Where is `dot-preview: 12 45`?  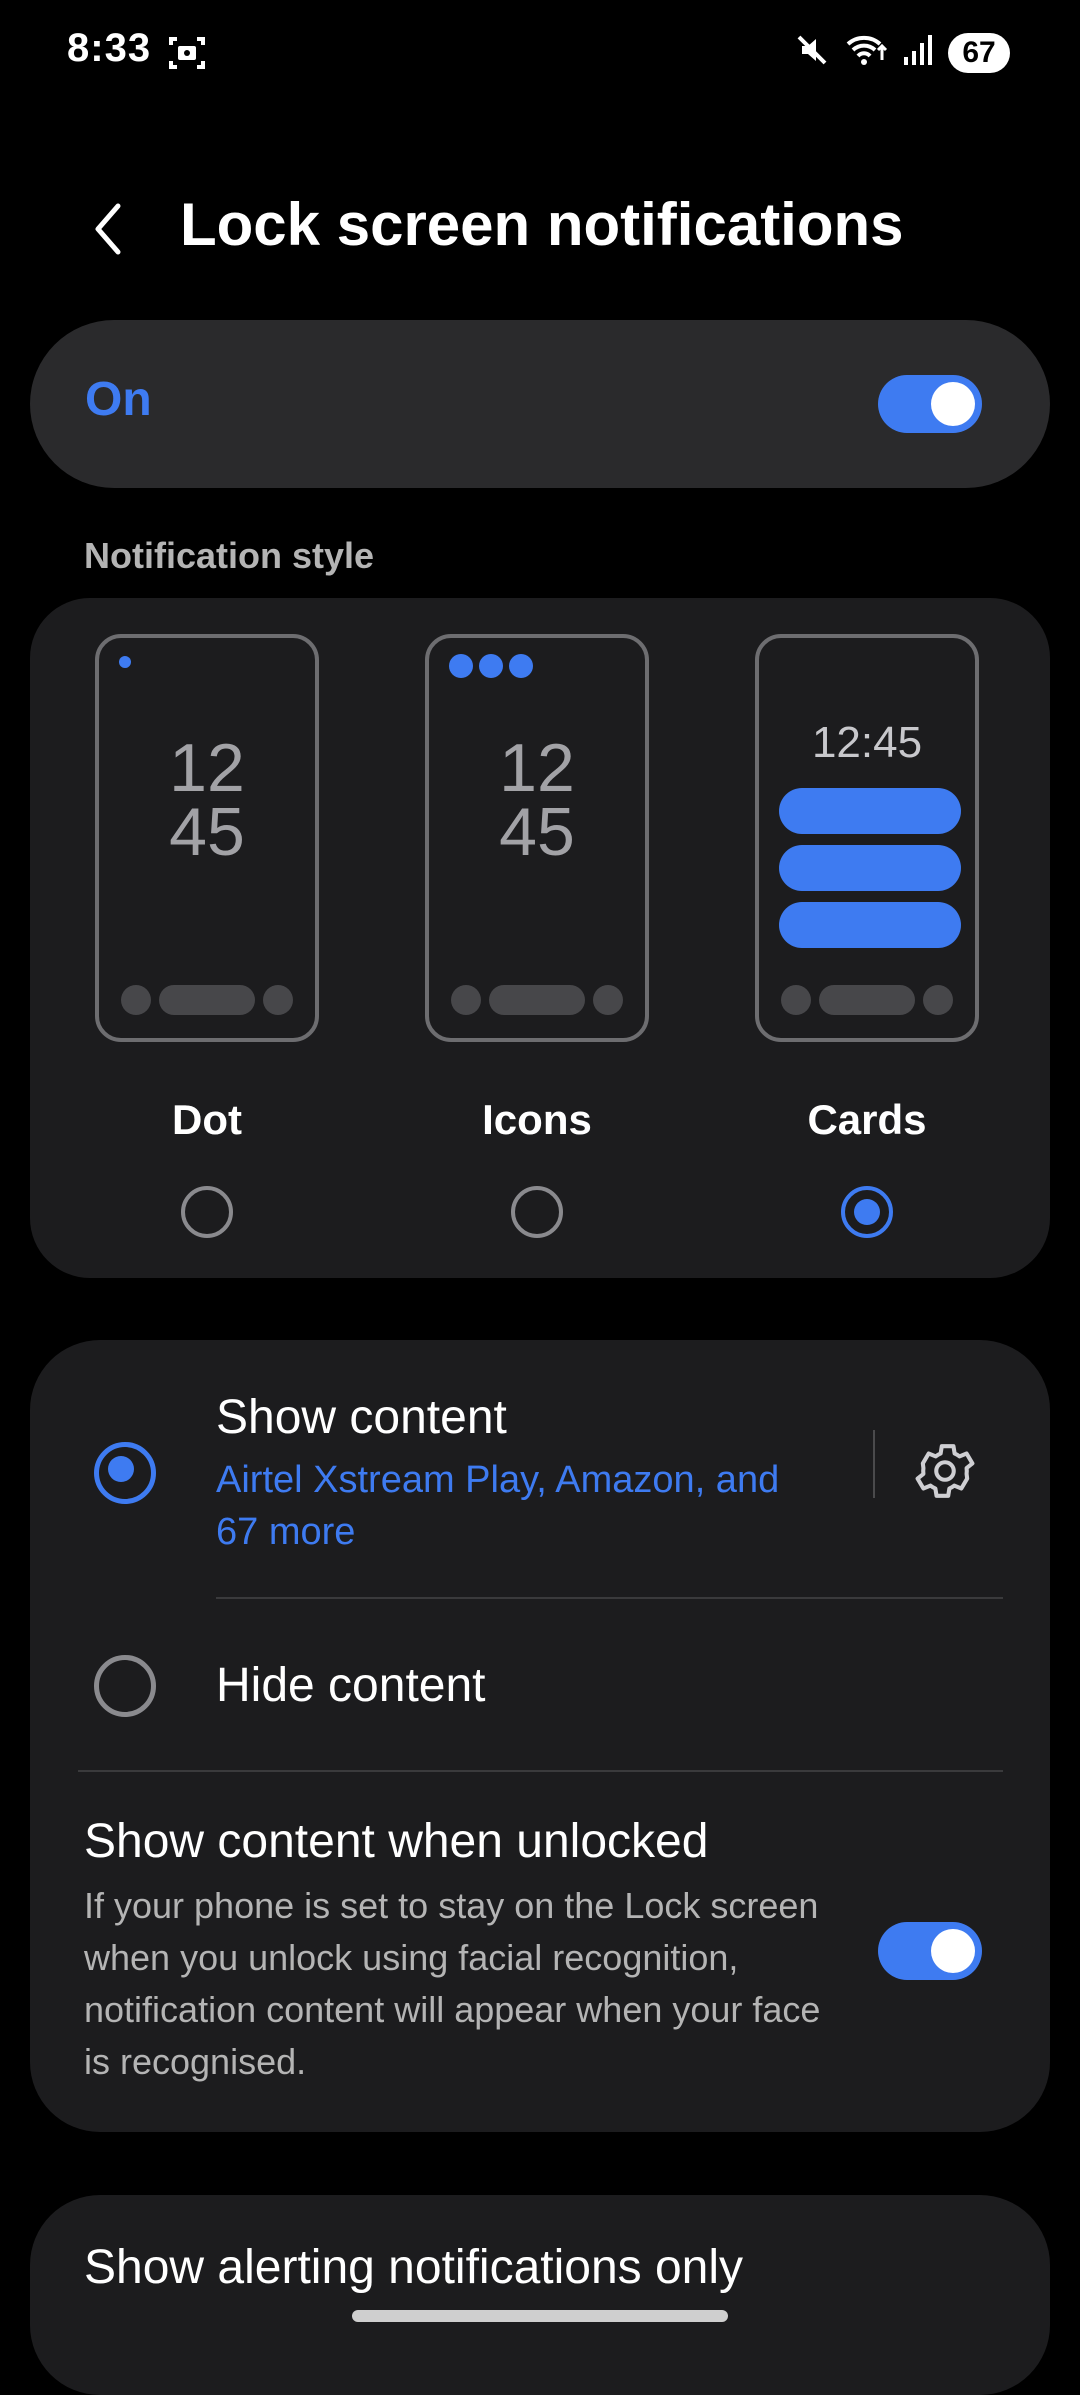
dot-preview: 12 45 is located at coordinates (207, 838).